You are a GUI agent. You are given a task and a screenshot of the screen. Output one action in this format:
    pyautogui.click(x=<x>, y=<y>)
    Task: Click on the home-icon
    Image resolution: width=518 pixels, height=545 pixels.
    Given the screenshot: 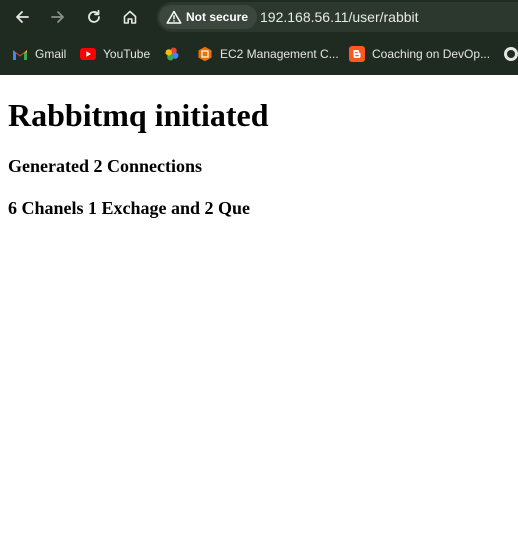 What is the action you would take?
    pyautogui.click(x=130, y=17)
    